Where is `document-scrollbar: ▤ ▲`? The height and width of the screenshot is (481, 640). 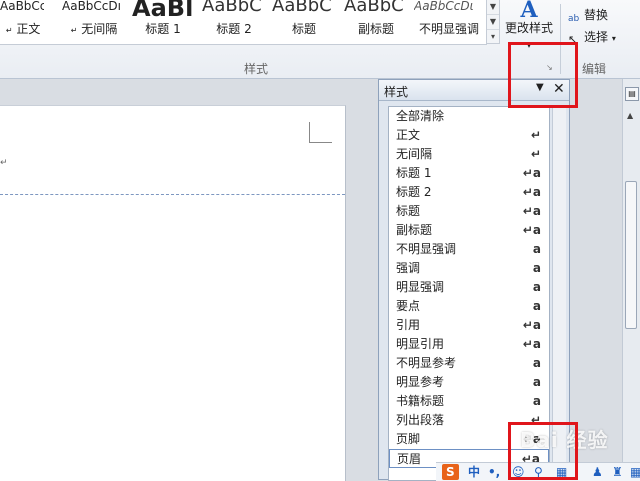
document-scrollbar: ▤ ▲ is located at coordinates (631, 279).